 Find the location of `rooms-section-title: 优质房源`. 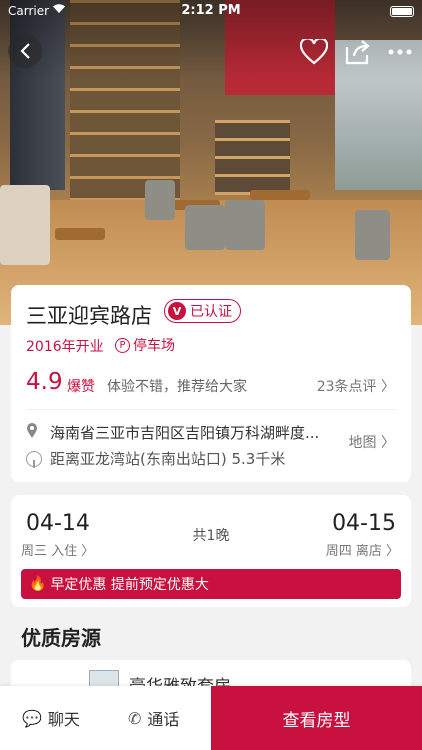

rooms-section-title: 优质房源 is located at coordinates (61, 638).